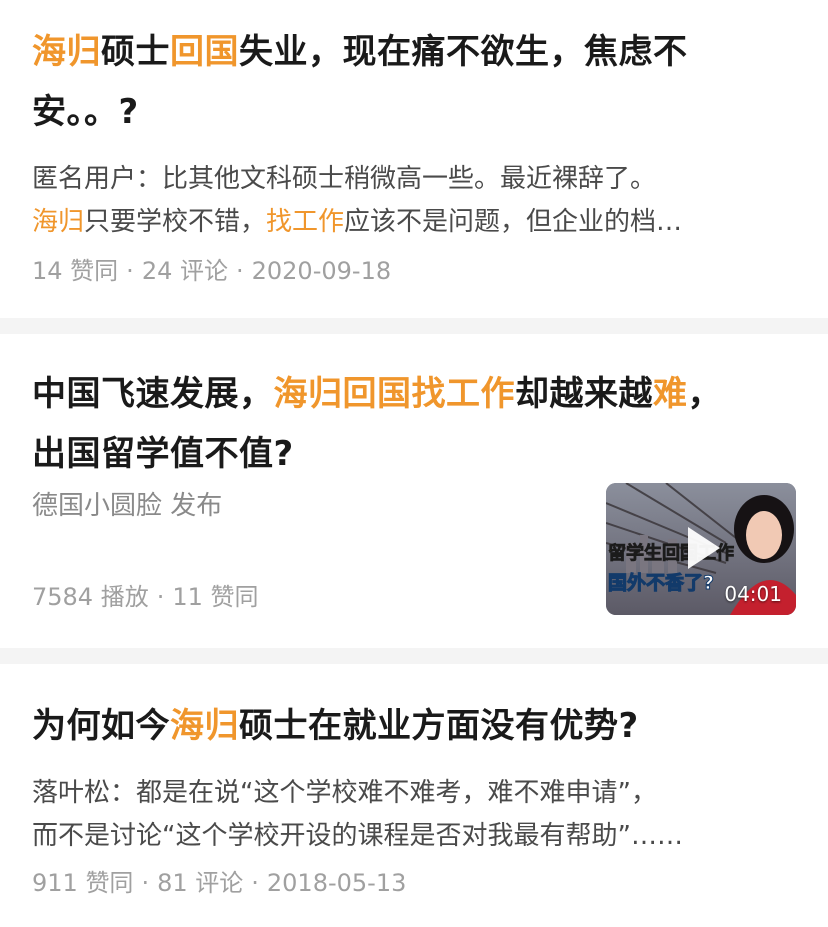 The image size is (828, 927). Describe the element at coordinates (163, 454) in the screenshot. I see `title-text: 出国留学值不值?` at that location.